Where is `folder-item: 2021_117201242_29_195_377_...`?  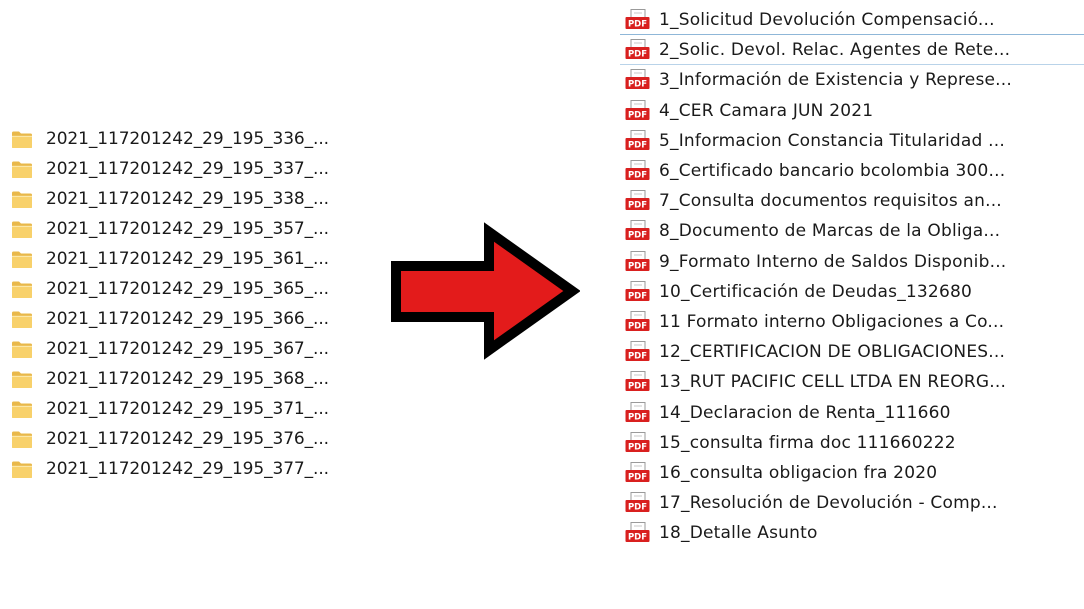
folder-item: 2021_117201242_29_195_377_... is located at coordinates (188, 469).